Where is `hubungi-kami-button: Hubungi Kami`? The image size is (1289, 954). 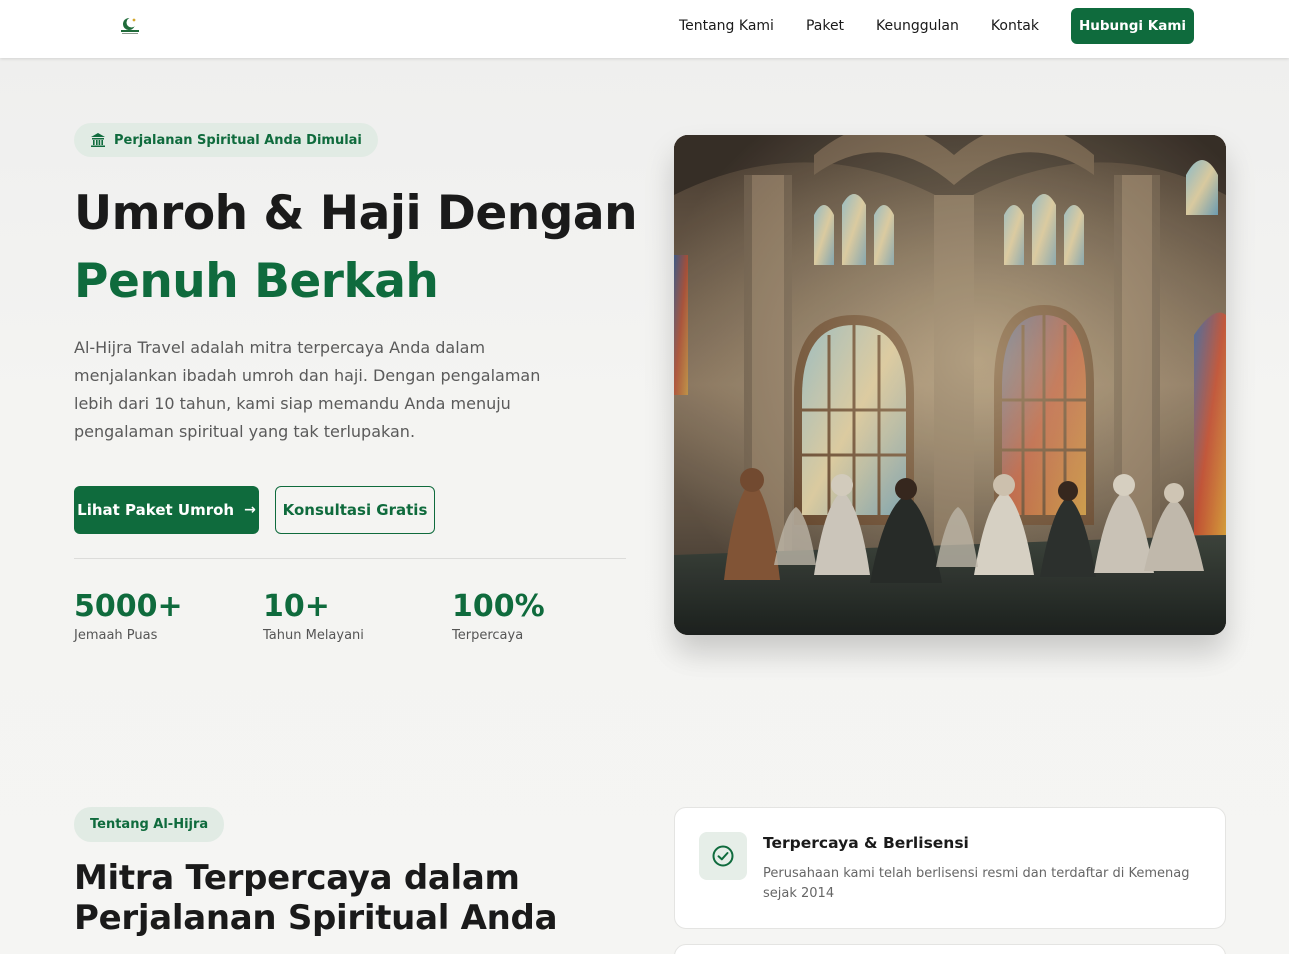
hubungi-kami-button: Hubungi Kami is located at coordinates (1132, 26).